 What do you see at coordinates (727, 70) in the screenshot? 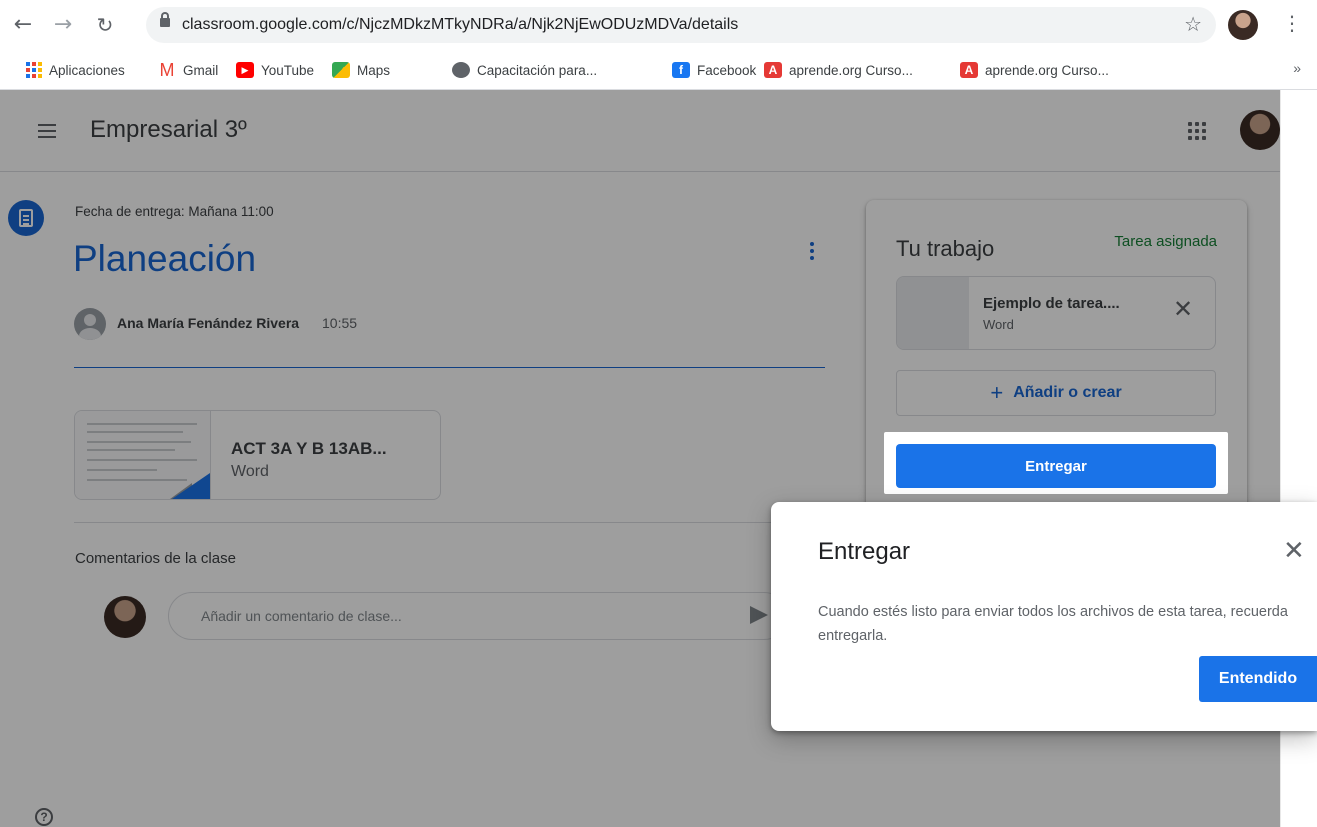
I see `bookmark-label: Facebook` at bounding box center [727, 70].